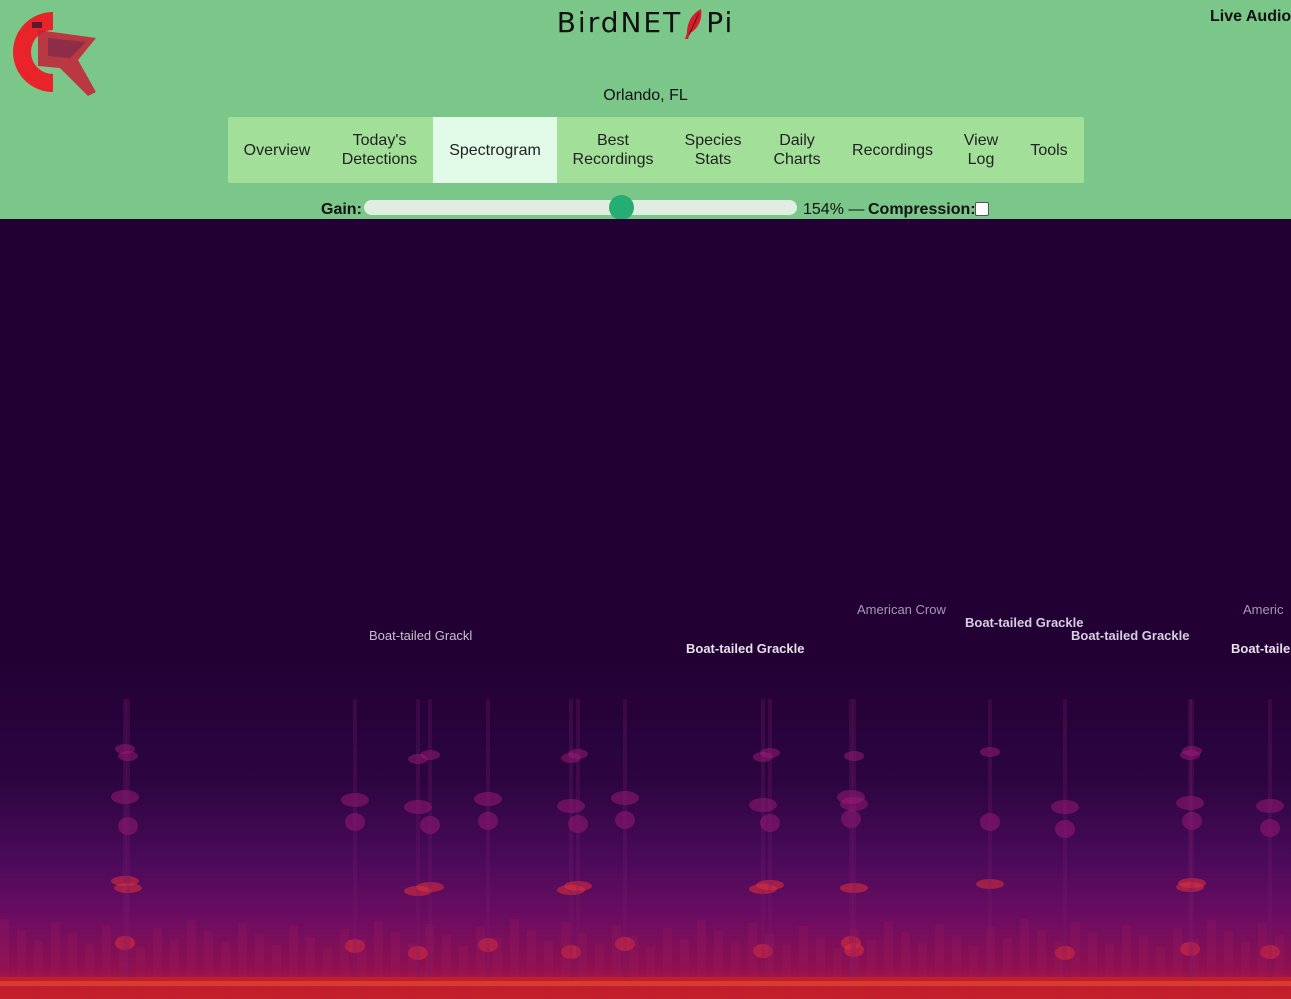  I want to click on nav-item-label: Species, so click(713, 140).